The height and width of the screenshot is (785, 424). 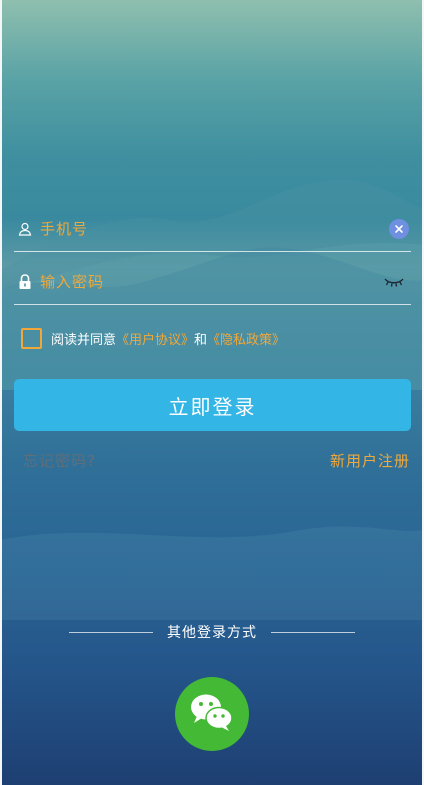 I want to click on password-field: 输入密码, so click(x=212, y=282).